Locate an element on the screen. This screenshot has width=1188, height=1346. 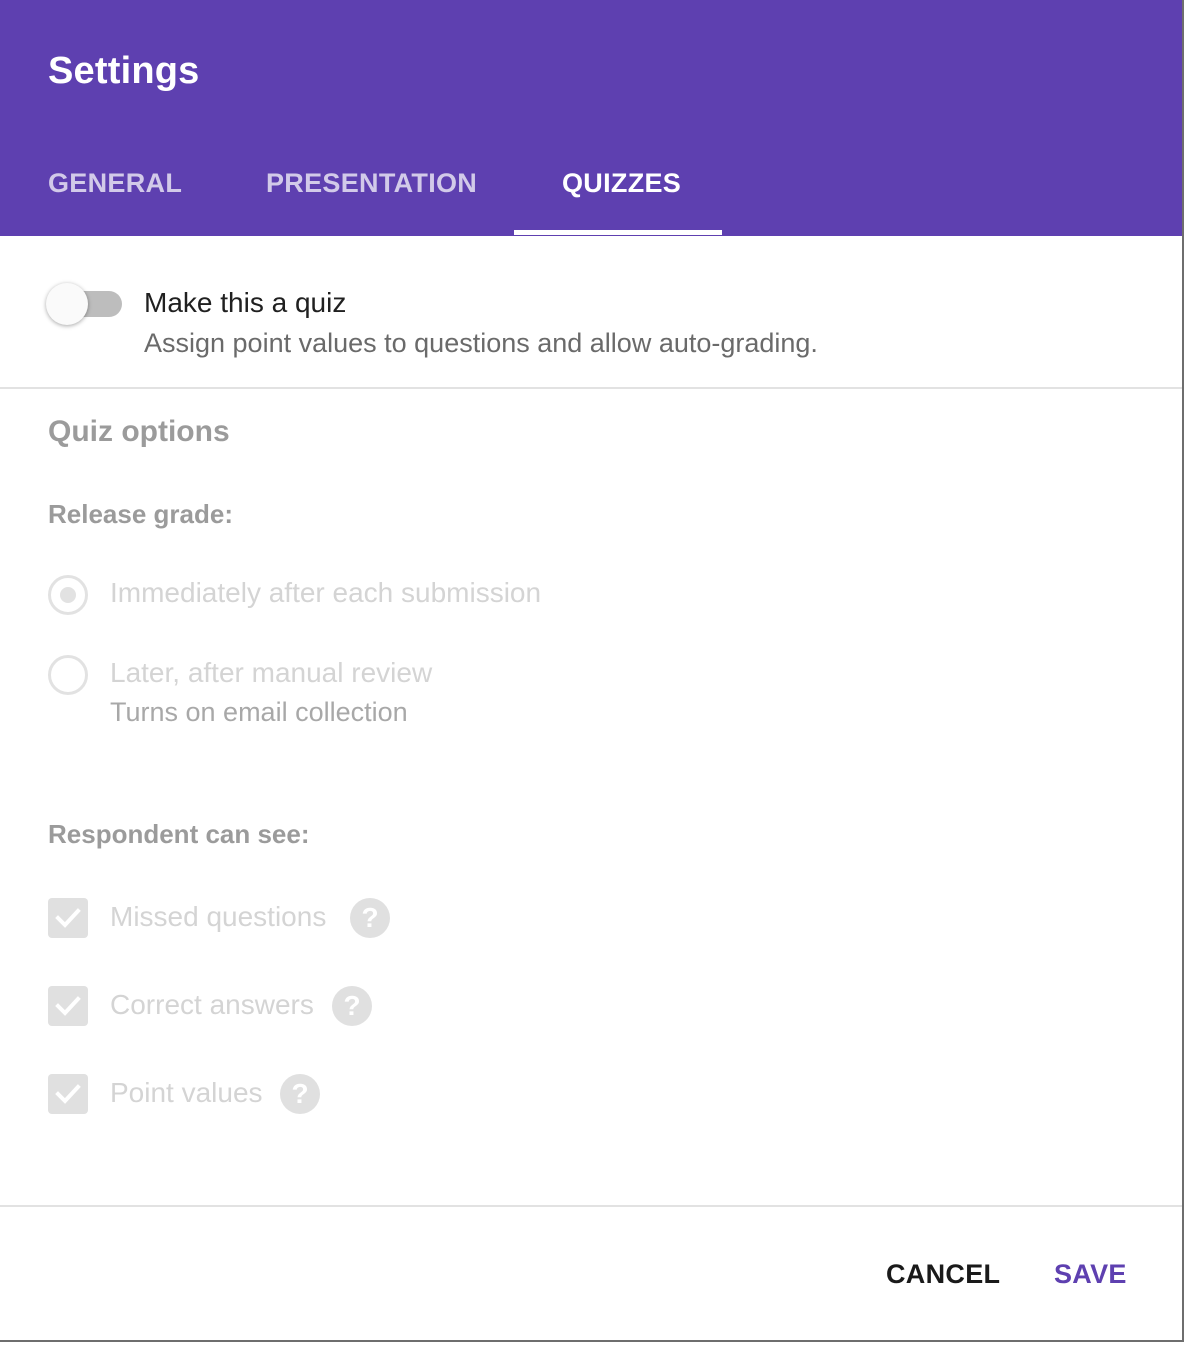
radio-immediately is located at coordinates (68, 595).